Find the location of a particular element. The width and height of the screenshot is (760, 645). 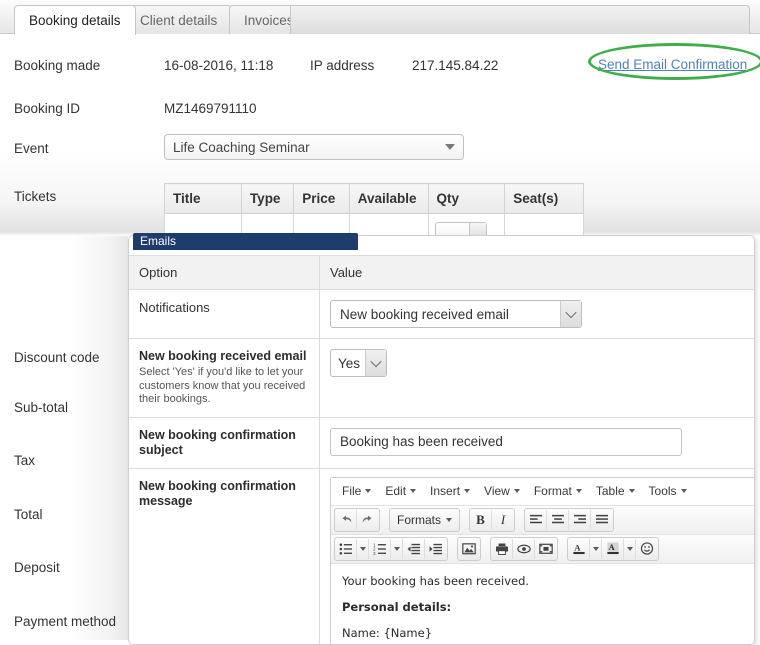

svg-text: A is located at coordinates (577, 548).